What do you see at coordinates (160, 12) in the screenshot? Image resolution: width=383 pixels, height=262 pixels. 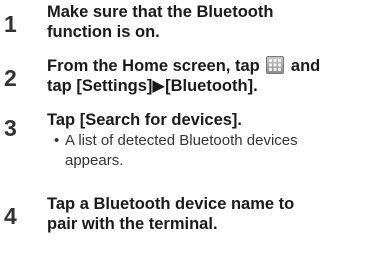 I see `step-instruction-line: Make sure that the Bluetooth` at bounding box center [160, 12].